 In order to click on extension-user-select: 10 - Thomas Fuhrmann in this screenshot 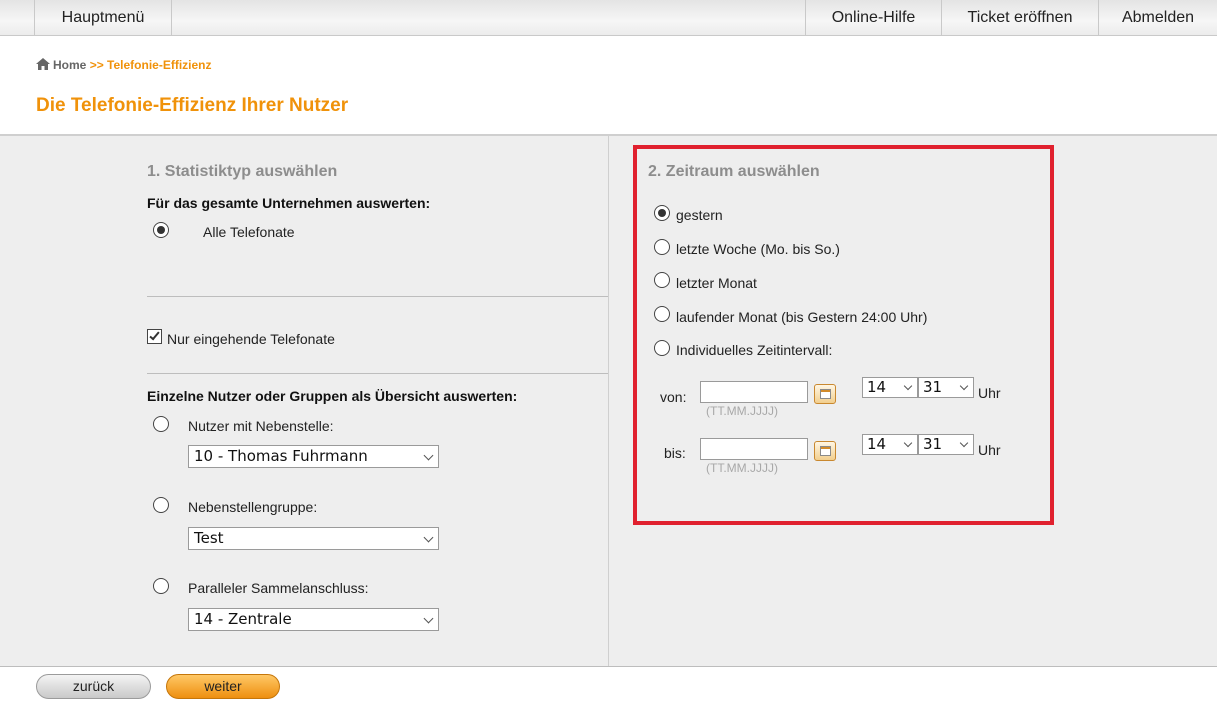, I will do `click(313, 456)`.